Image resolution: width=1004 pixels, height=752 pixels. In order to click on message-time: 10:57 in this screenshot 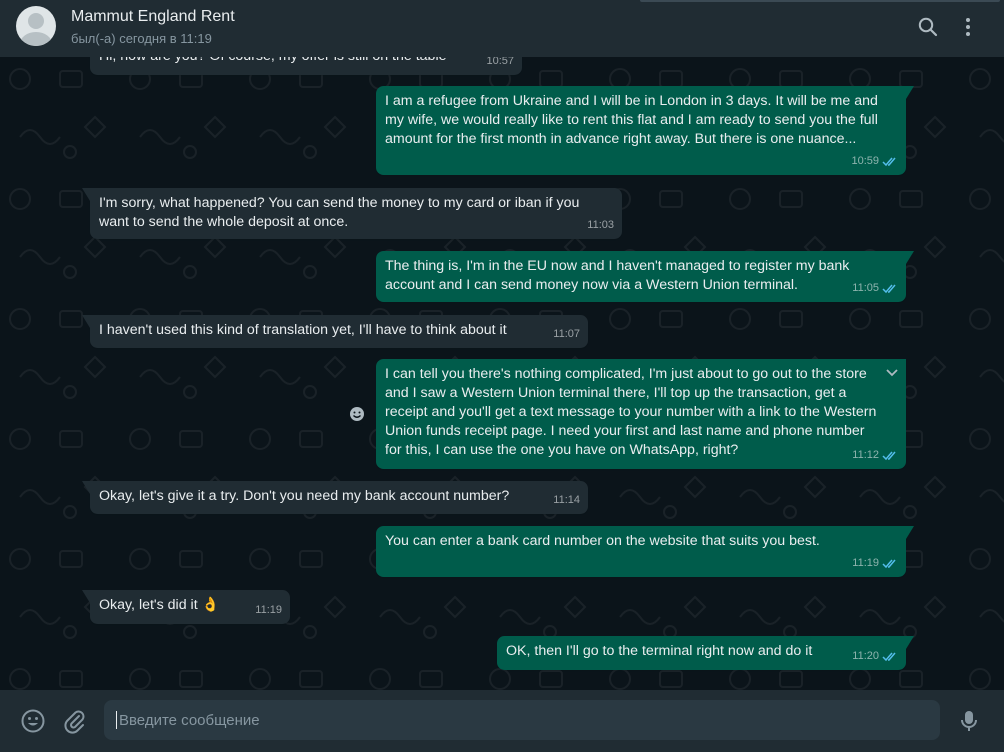, I will do `click(500, 62)`.